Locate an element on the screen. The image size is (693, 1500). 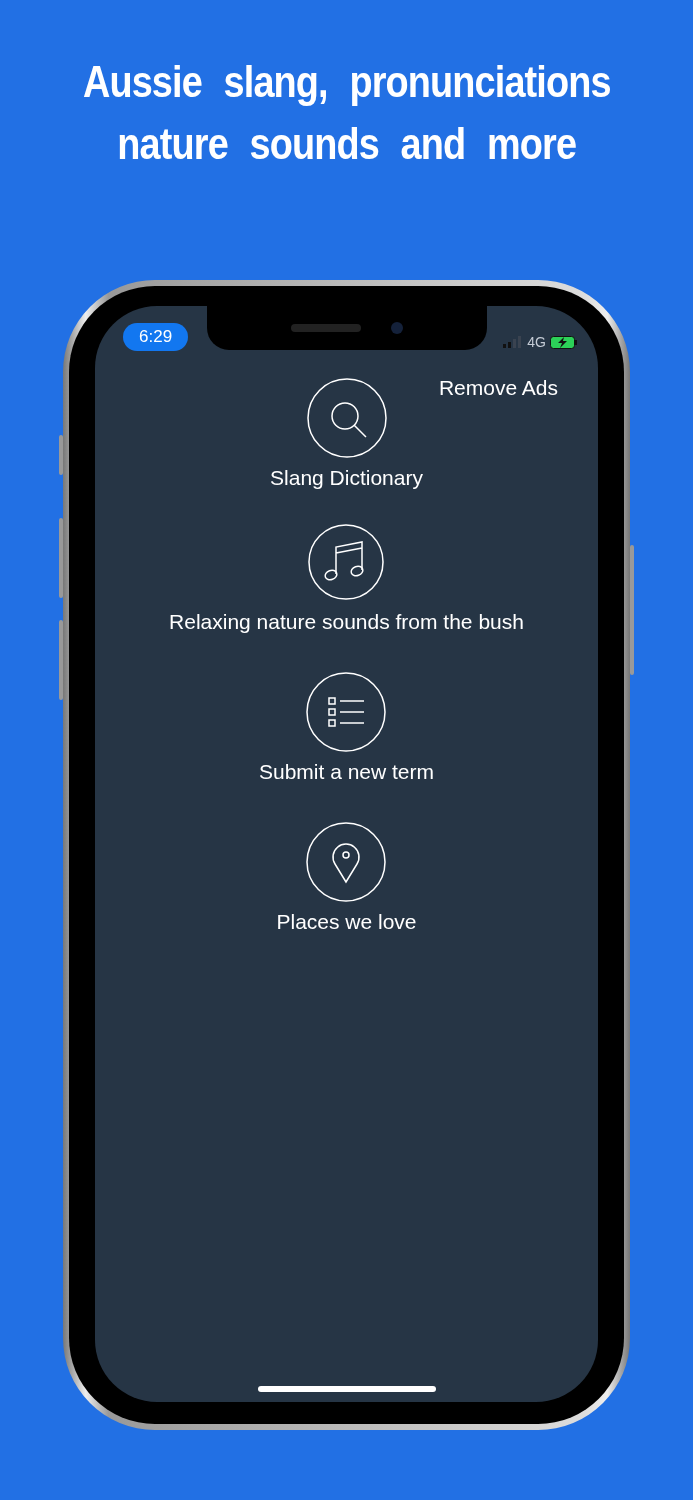
headline: Aussie slang, pronunciations is located at coordinates (346, 82).